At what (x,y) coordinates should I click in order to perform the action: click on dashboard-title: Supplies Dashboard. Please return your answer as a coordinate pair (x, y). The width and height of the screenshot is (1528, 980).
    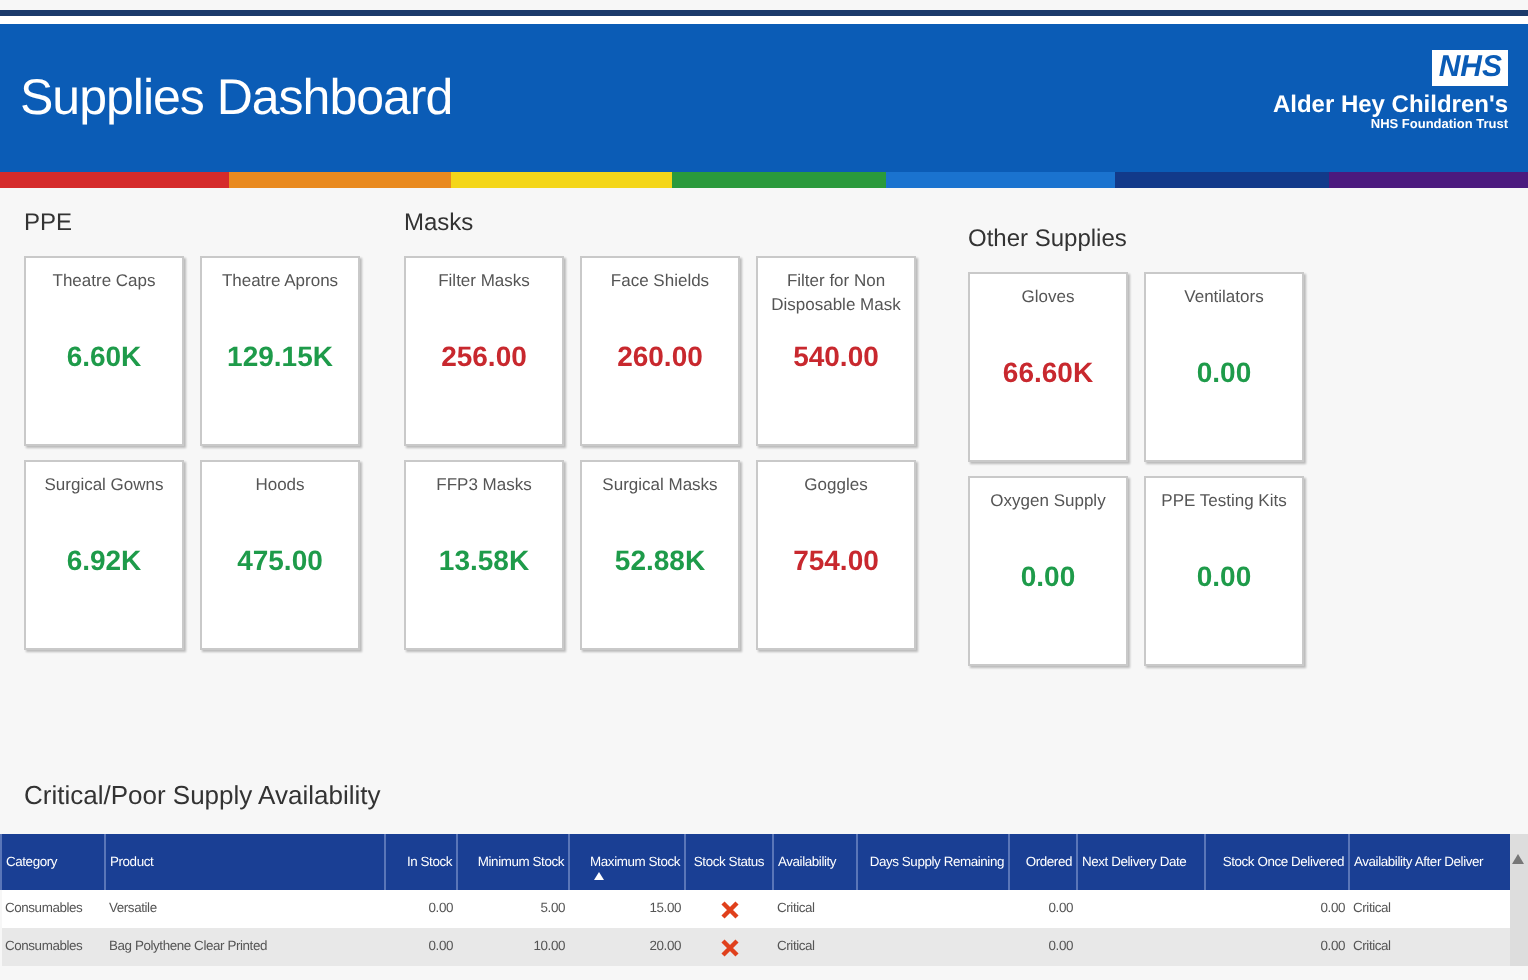
    Looking at the image, I should click on (236, 98).